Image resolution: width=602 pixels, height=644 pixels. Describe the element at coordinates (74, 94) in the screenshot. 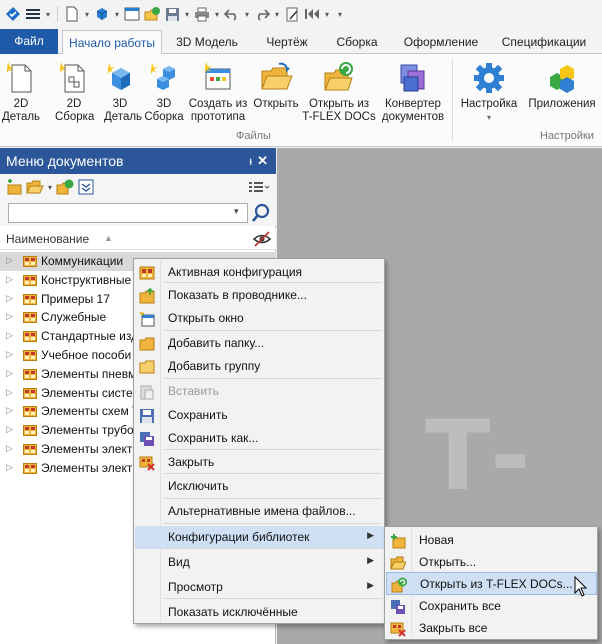

I see `2d-assembly-button: 2D Сборка` at that location.